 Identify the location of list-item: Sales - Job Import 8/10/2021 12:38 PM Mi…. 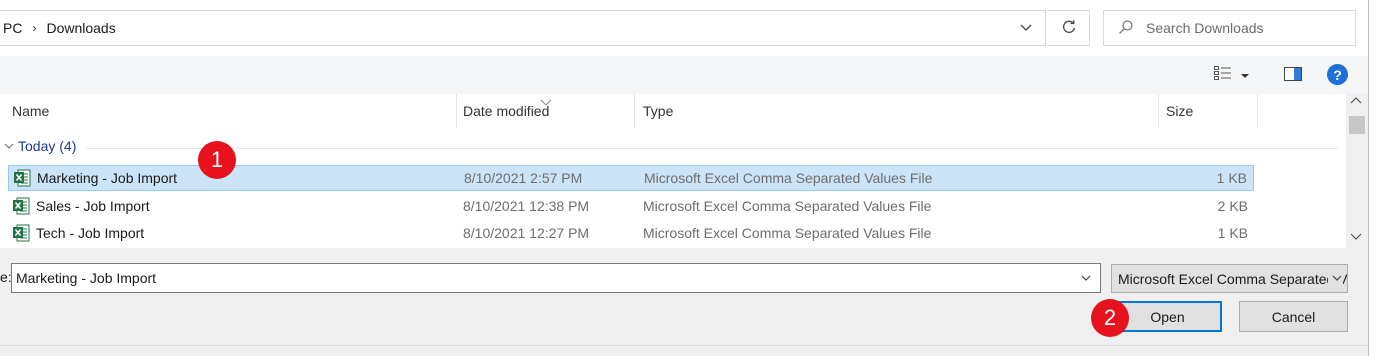
(631, 206).